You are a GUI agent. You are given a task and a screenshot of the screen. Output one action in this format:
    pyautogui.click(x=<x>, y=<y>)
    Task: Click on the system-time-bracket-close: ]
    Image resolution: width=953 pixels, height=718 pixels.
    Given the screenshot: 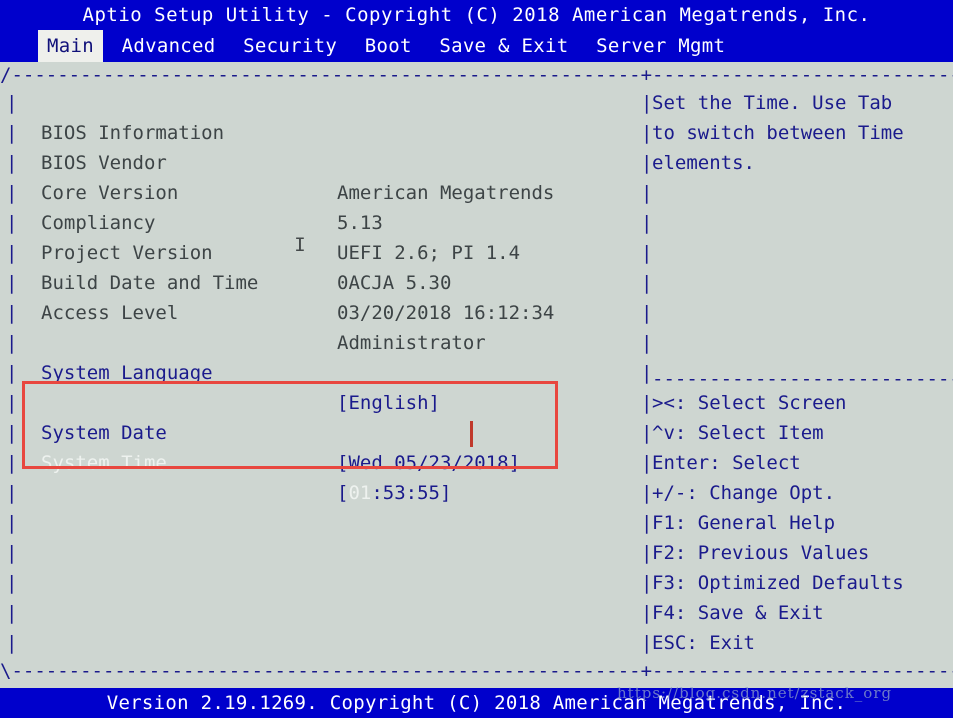 What is the action you would take?
    pyautogui.click(x=445, y=493)
    